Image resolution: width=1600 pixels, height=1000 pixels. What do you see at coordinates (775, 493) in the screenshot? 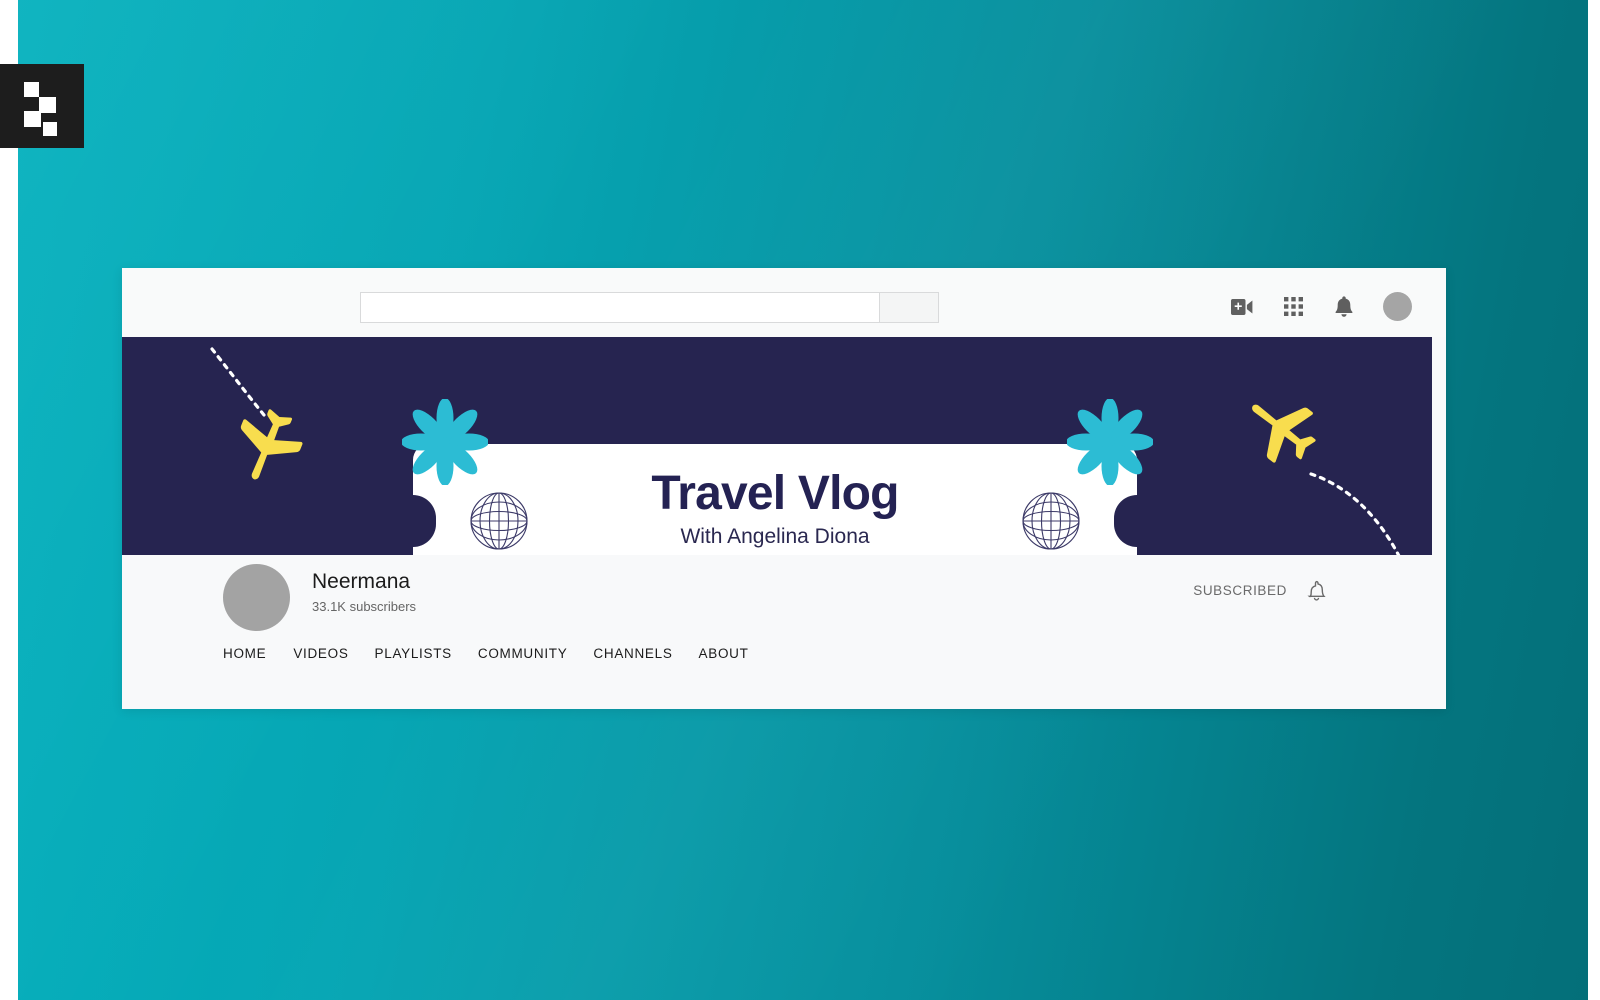
I see `banner-title: Travel Vlog` at bounding box center [775, 493].